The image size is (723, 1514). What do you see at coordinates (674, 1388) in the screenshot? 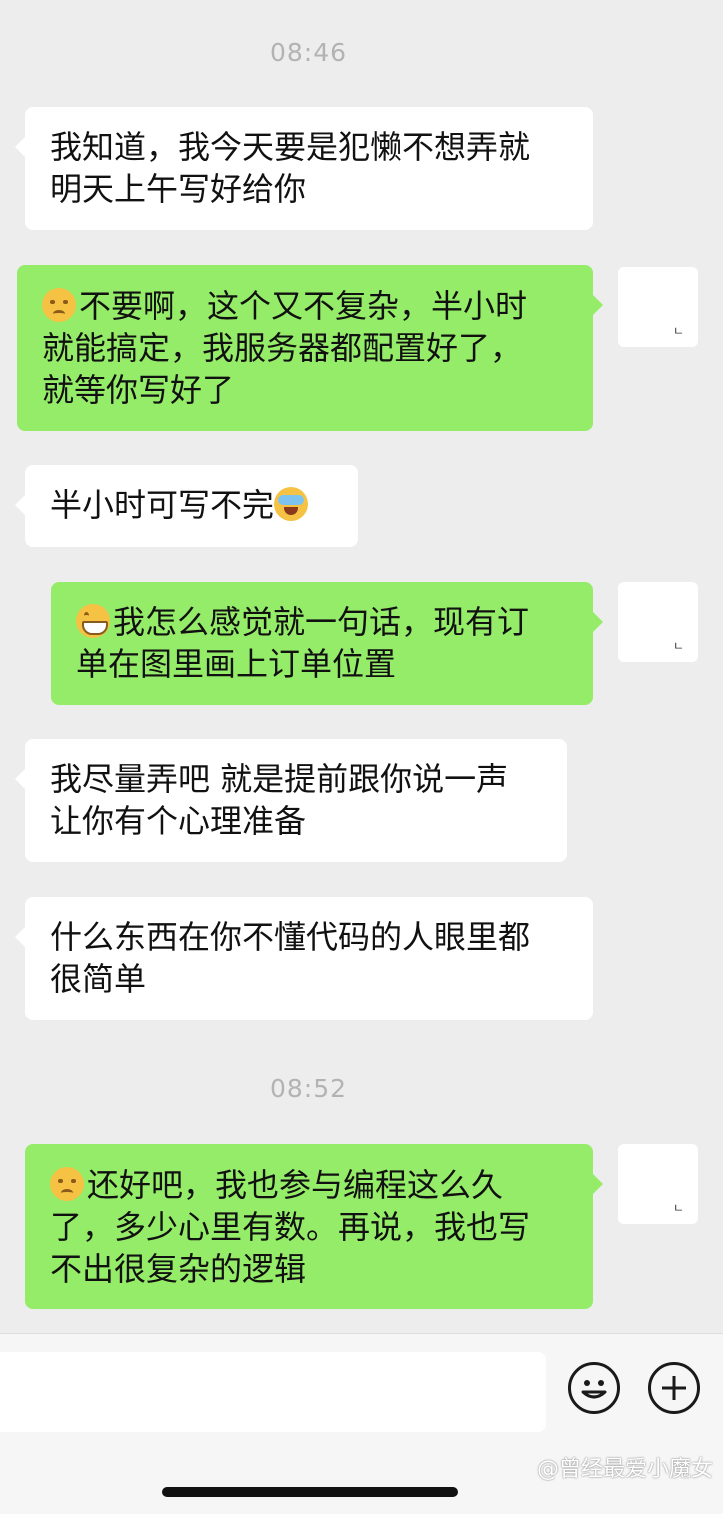
I see `plus-icon` at bounding box center [674, 1388].